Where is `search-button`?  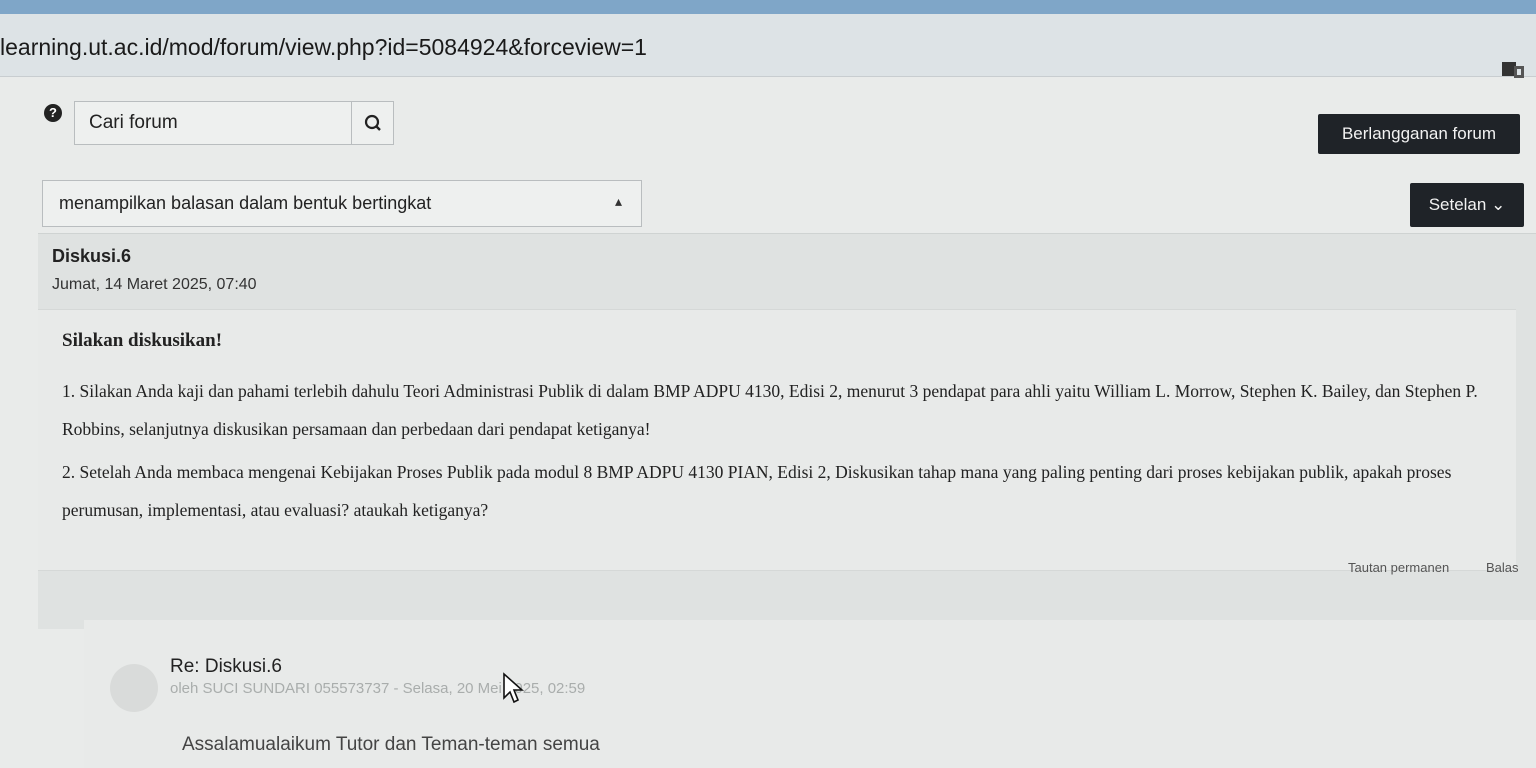 search-button is located at coordinates (372, 123).